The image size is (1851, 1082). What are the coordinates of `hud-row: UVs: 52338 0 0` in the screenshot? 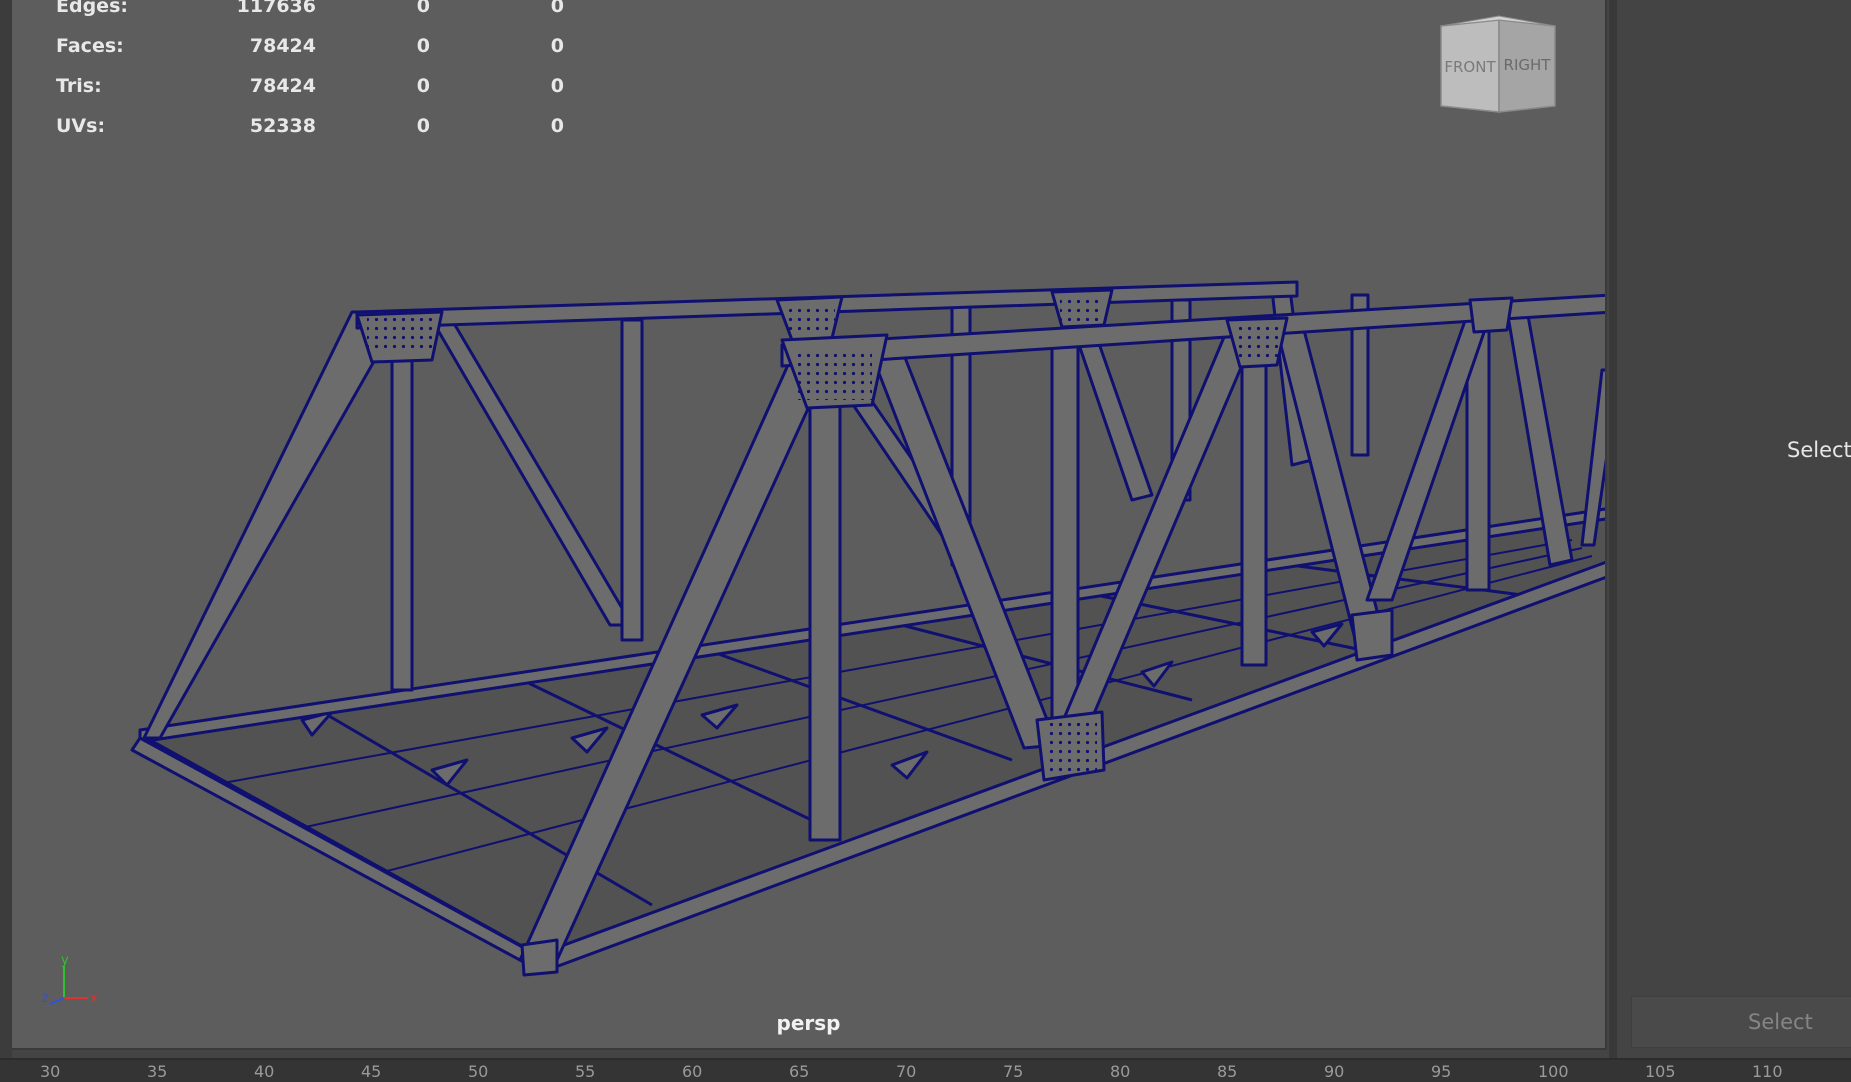 It's located at (304, 126).